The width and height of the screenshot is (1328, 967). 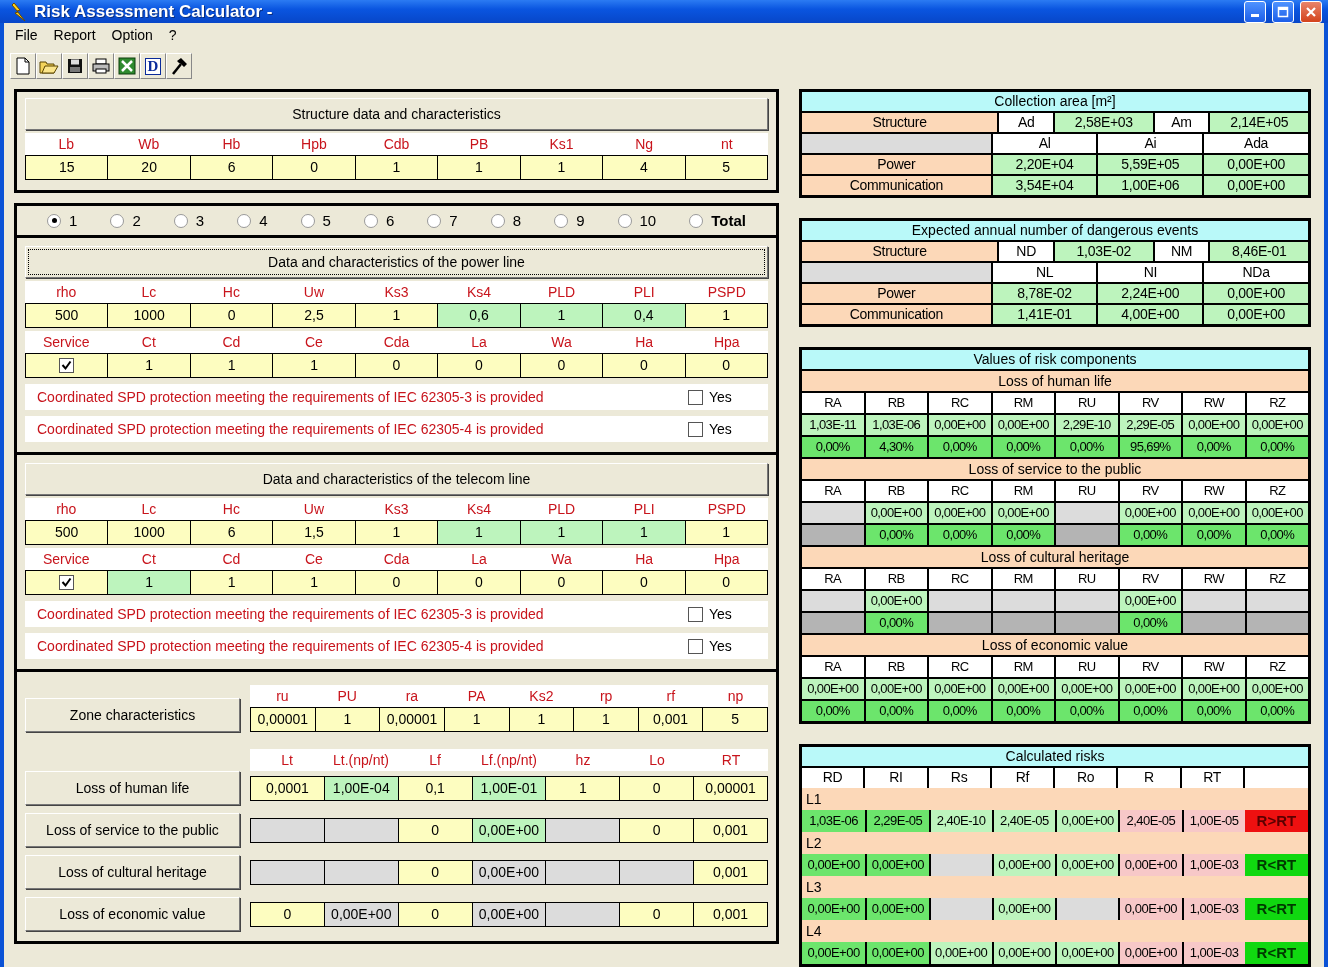 What do you see at coordinates (479, 559) in the screenshot?
I see `field-label: La` at bounding box center [479, 559].